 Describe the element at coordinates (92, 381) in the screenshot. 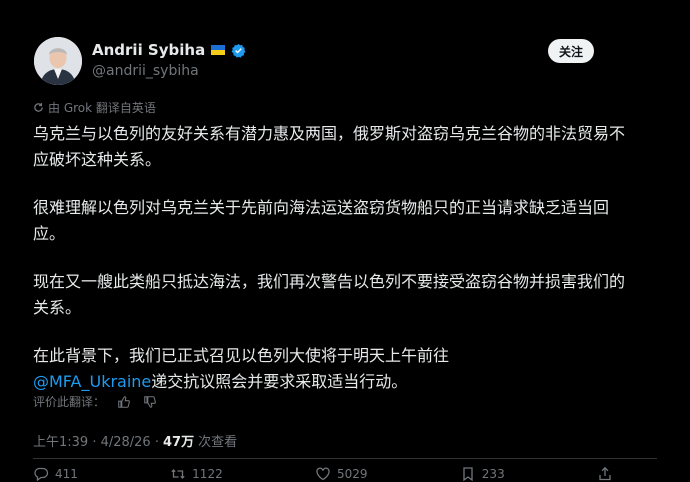

I see `mention-link: @MFA_Ukraine` at that location.